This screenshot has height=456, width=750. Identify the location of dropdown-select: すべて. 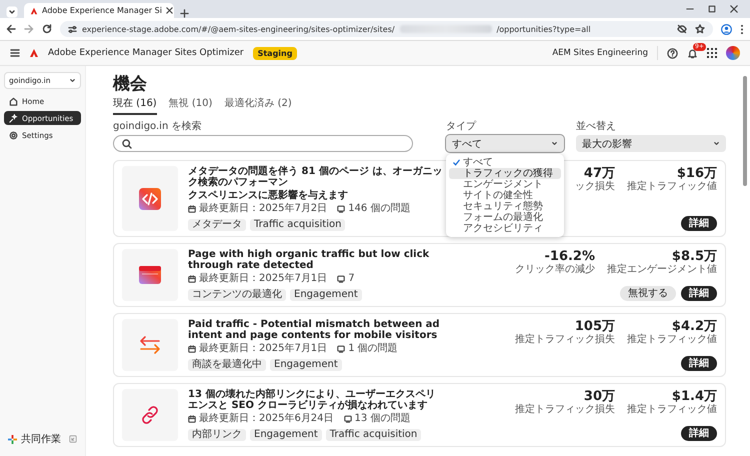
(505, 143).